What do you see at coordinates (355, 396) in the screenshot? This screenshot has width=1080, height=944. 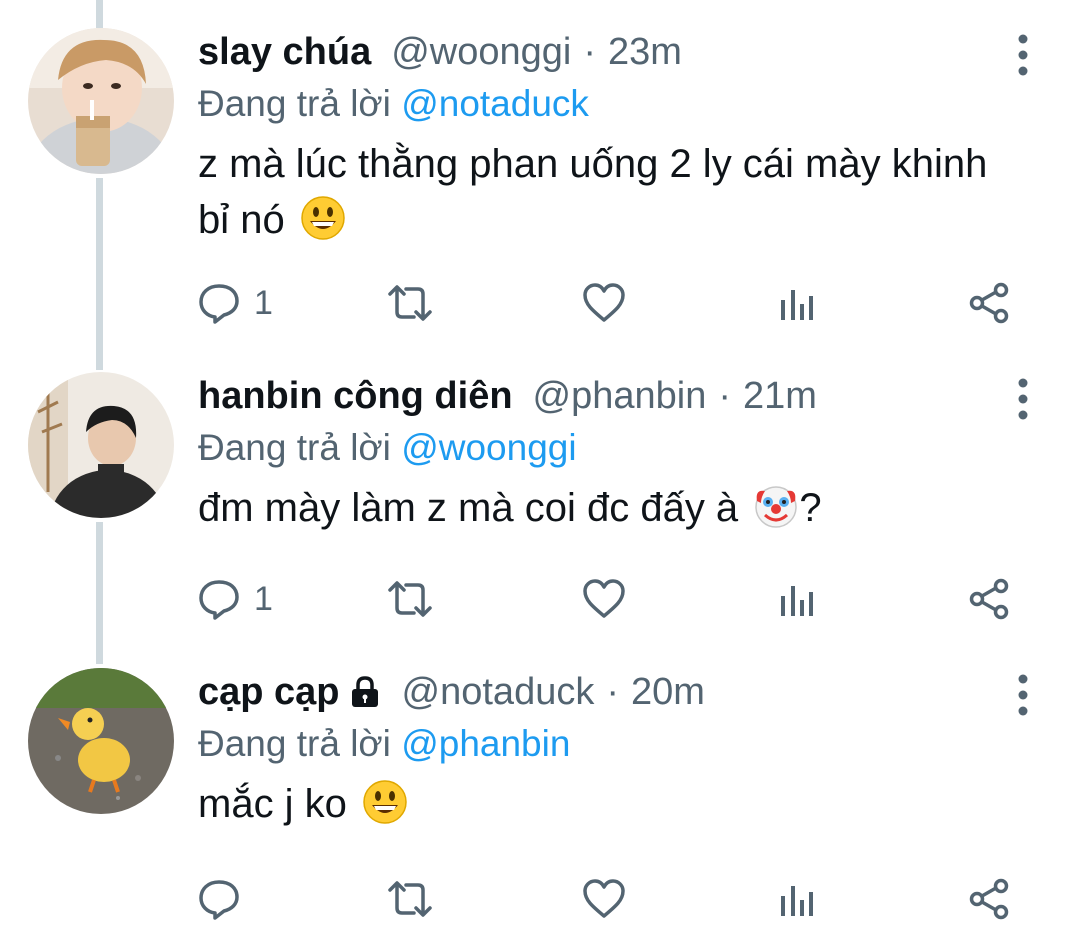 I see `display-name: hanbin công diên` at bounding box center [355, 396].